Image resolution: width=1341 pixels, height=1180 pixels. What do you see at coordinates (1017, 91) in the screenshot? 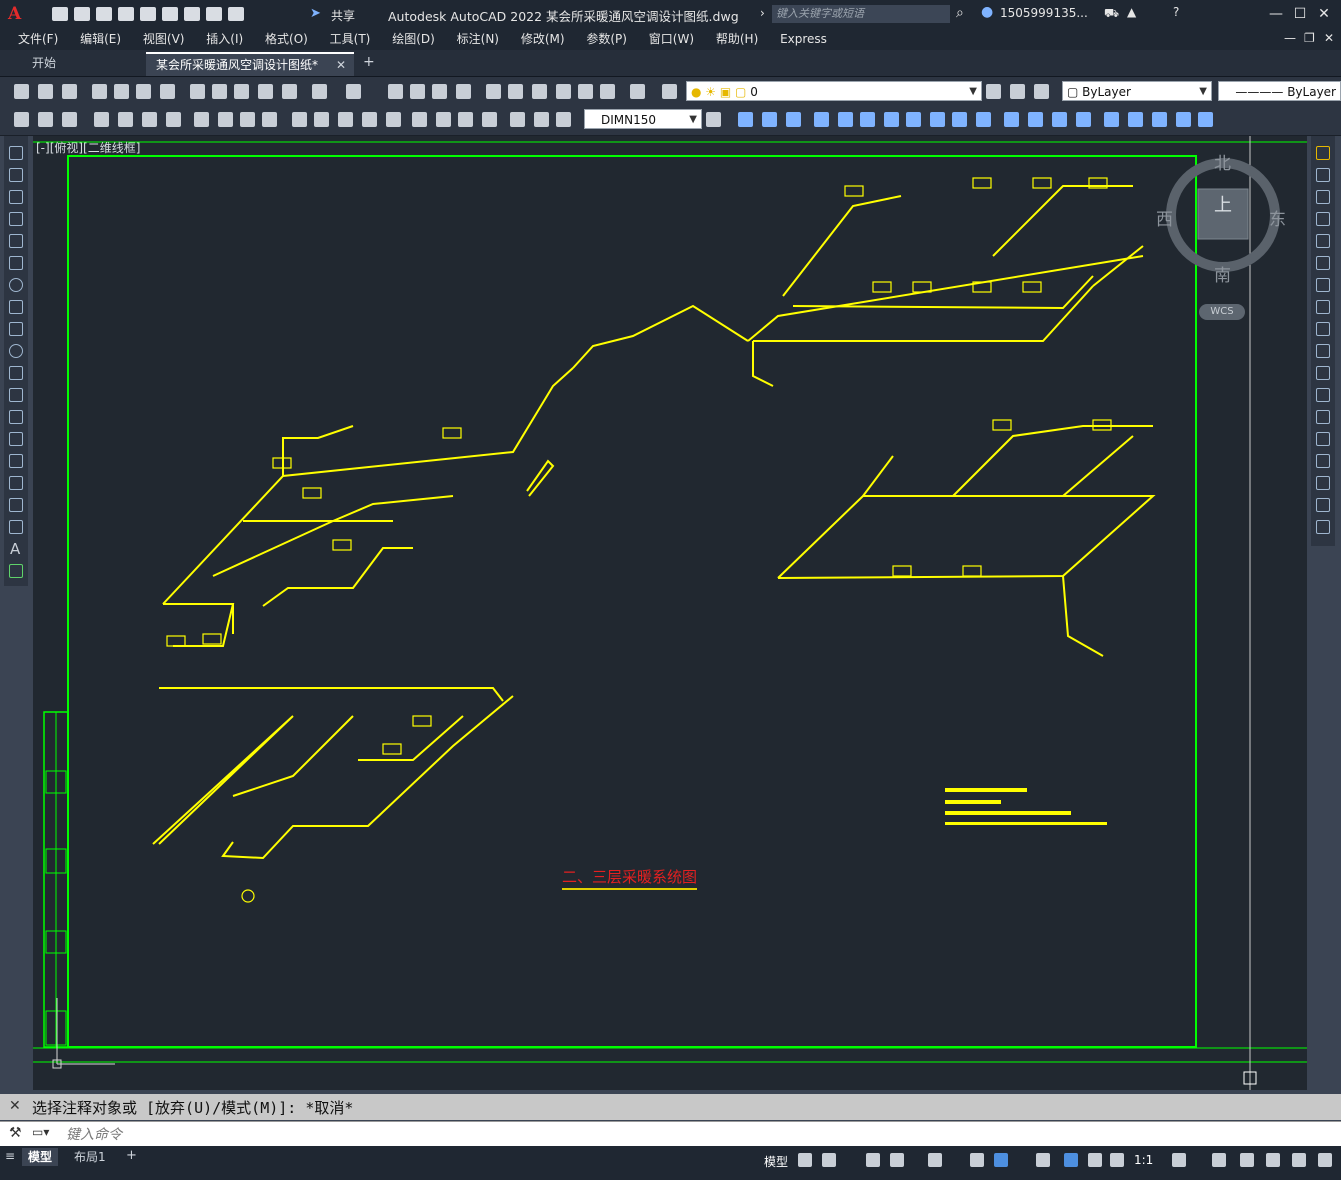
I see `layer-previous-icon` at bounding box center [1017, 91].